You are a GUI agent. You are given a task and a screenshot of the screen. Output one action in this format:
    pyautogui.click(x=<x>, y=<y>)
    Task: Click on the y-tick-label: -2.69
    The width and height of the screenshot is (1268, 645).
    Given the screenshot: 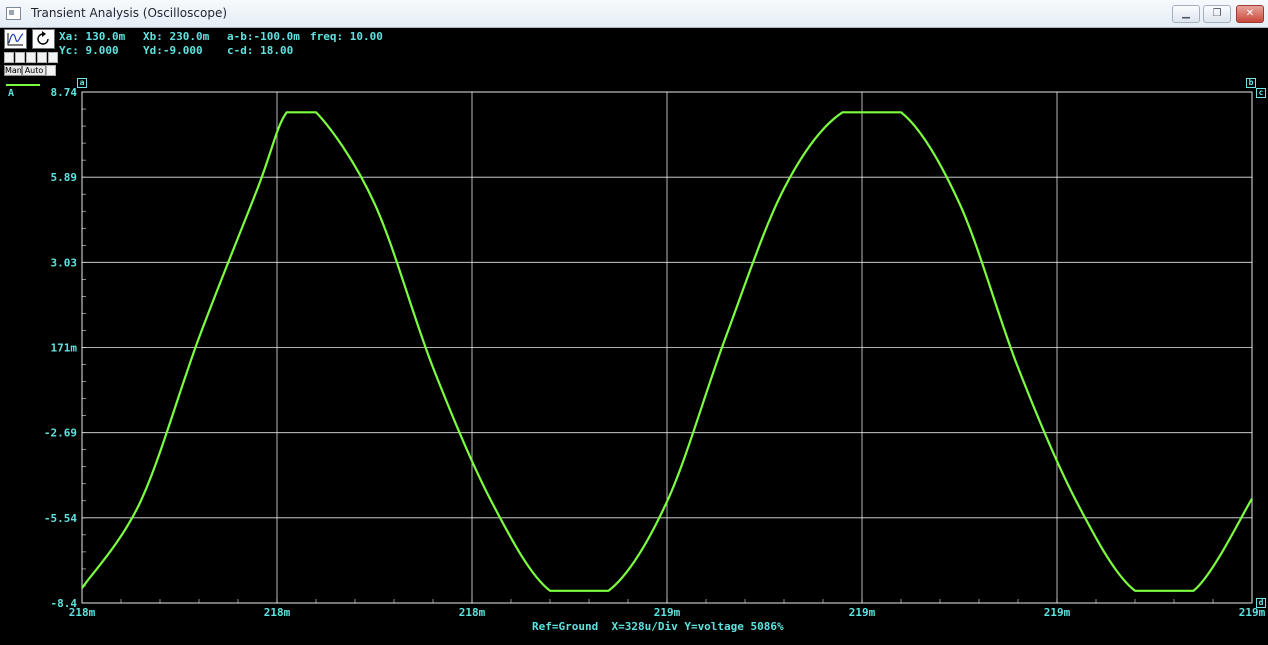 What is the action you would take?
    pyautogui.click(x=60, y=433)
    